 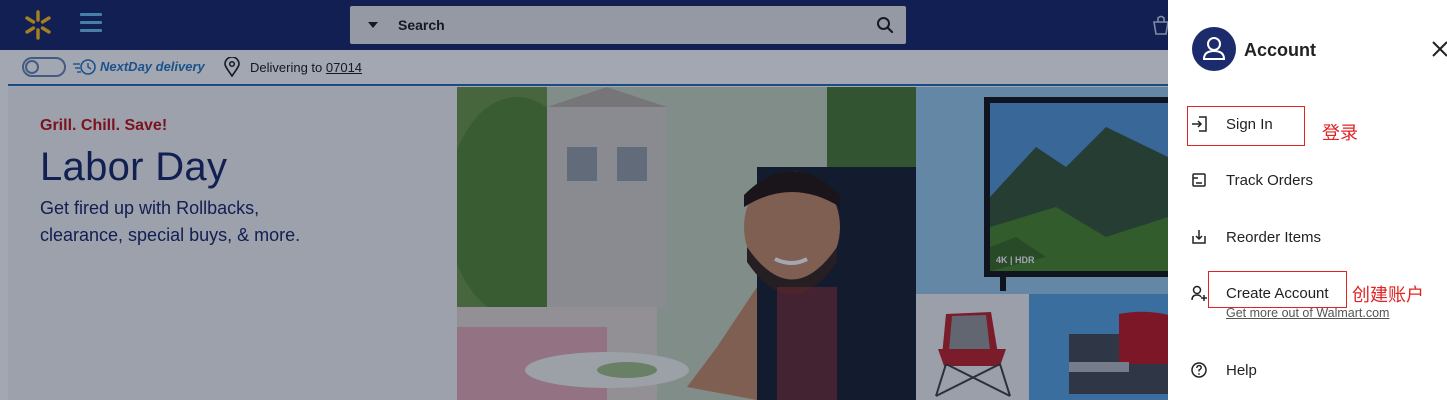 What do you see at coordinates (44, 67) in the screenshot?
I see `nextday-toggle` at bounding box center [44, 67].